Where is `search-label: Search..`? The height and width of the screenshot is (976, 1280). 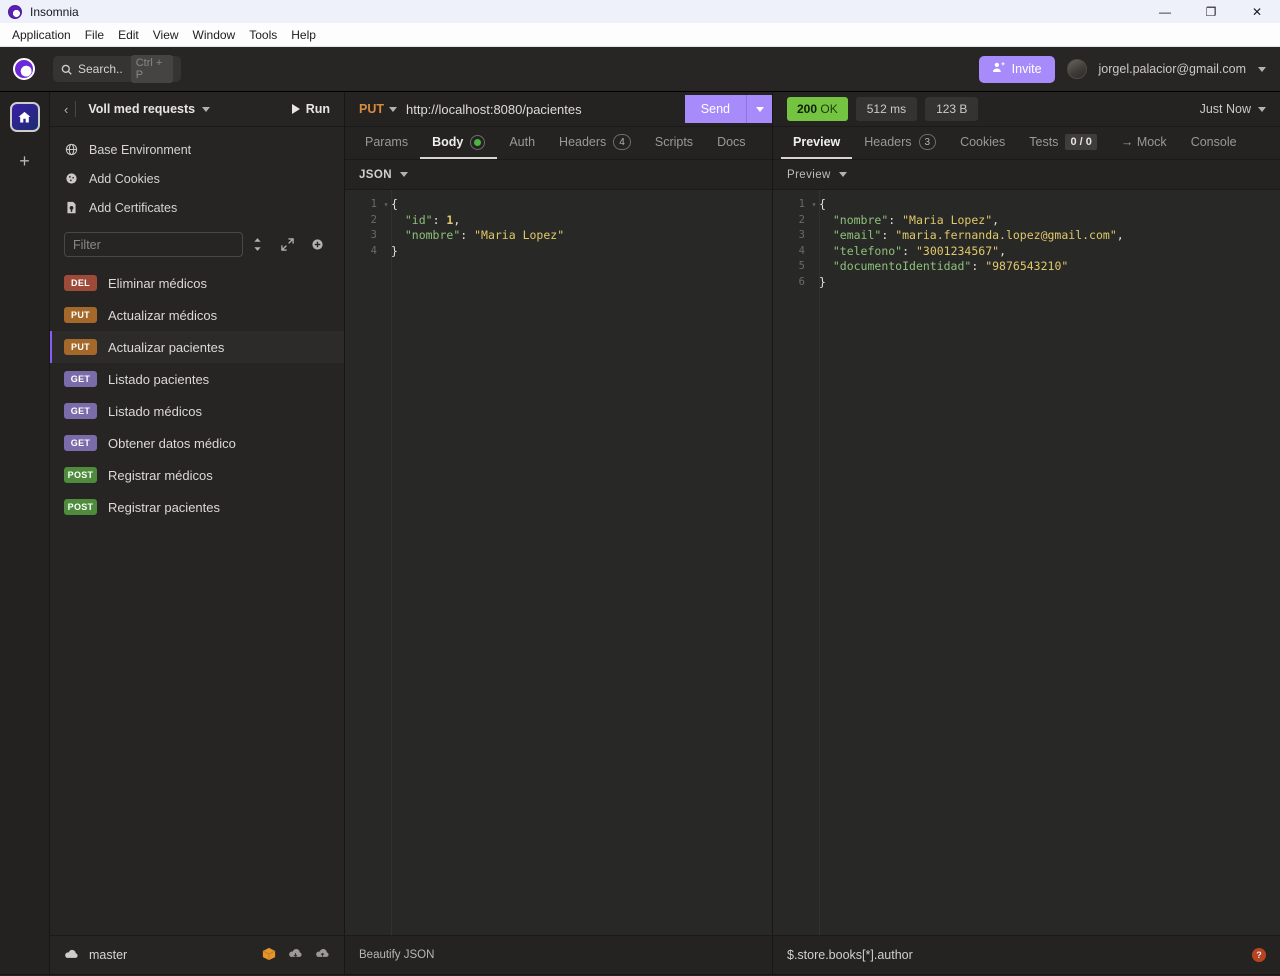 search-label: Search.. is located at coordinates (100, 69).